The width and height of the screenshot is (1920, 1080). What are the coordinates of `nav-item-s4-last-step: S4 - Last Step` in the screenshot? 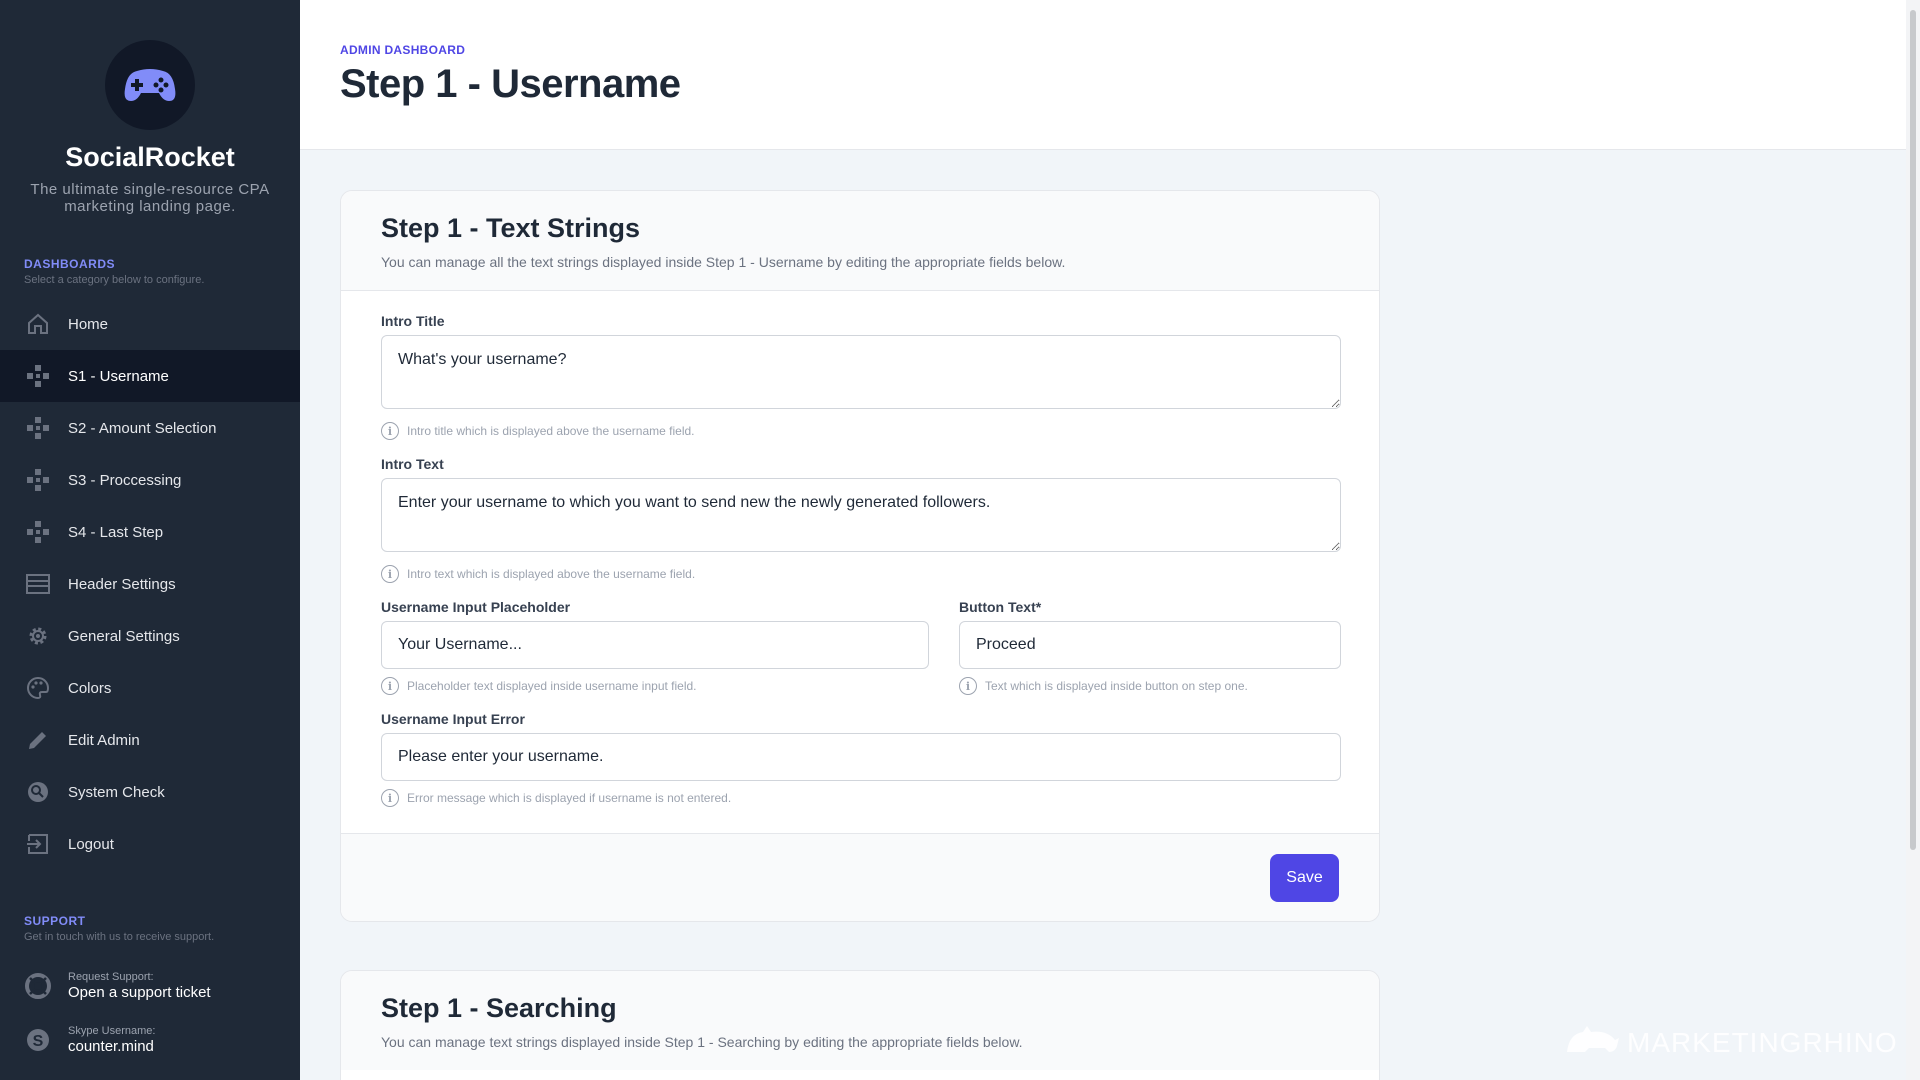 It's located at (150, 532).